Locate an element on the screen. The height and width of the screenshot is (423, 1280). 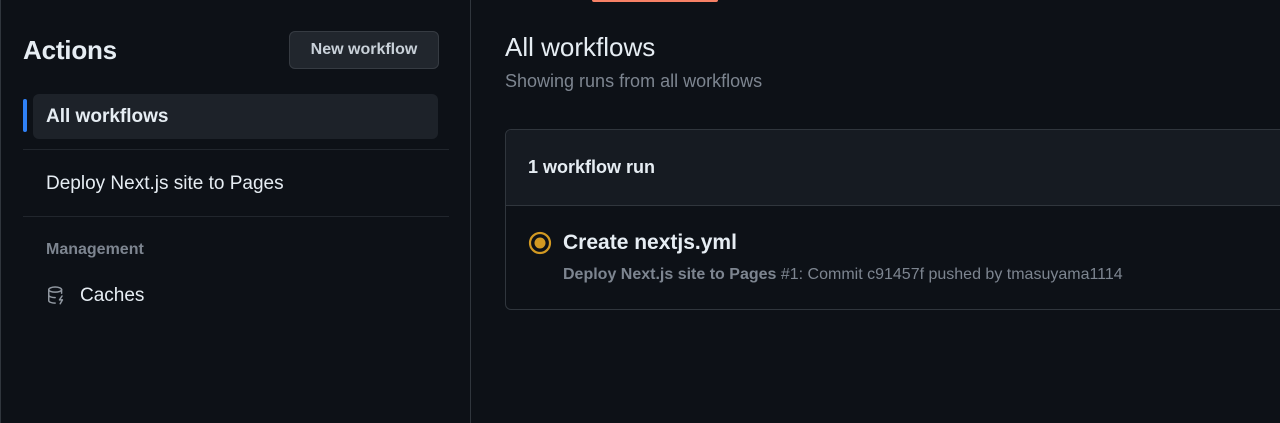
page-subtitle: Showing runs from all workflows is located at coordinates (634, 81).